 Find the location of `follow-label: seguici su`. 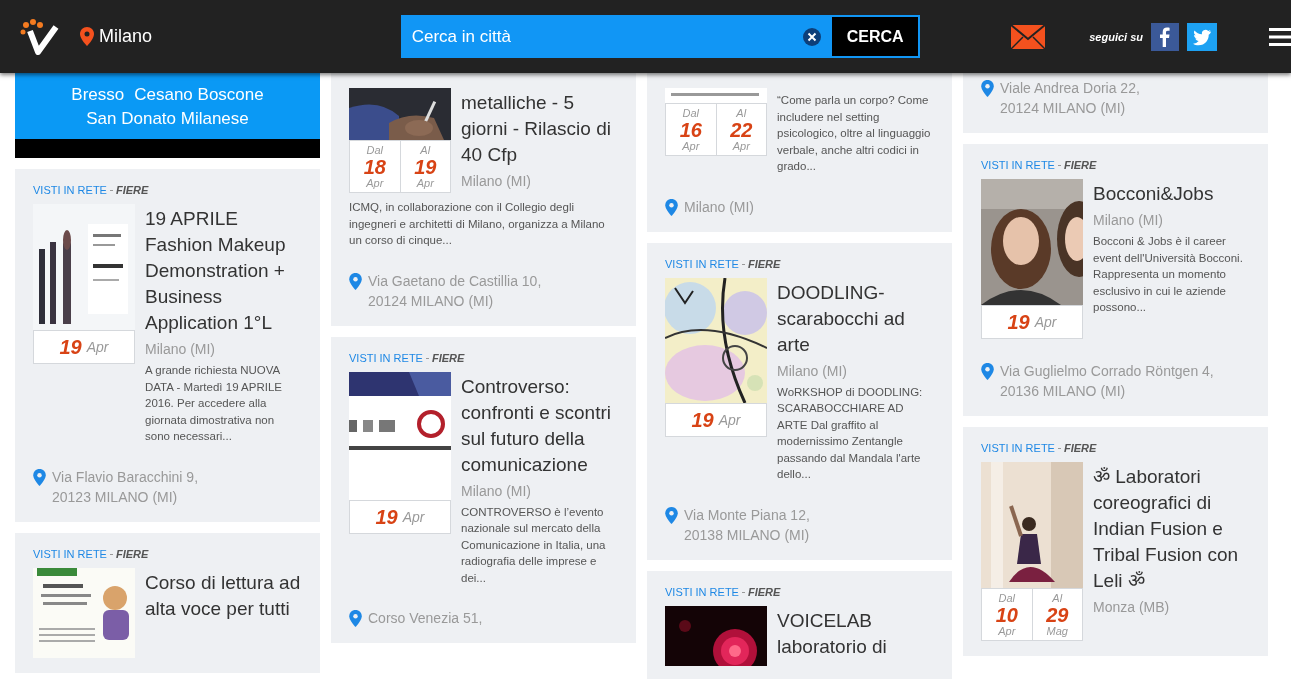

follow-label: seguici su is located at coordinates (1116, 36).